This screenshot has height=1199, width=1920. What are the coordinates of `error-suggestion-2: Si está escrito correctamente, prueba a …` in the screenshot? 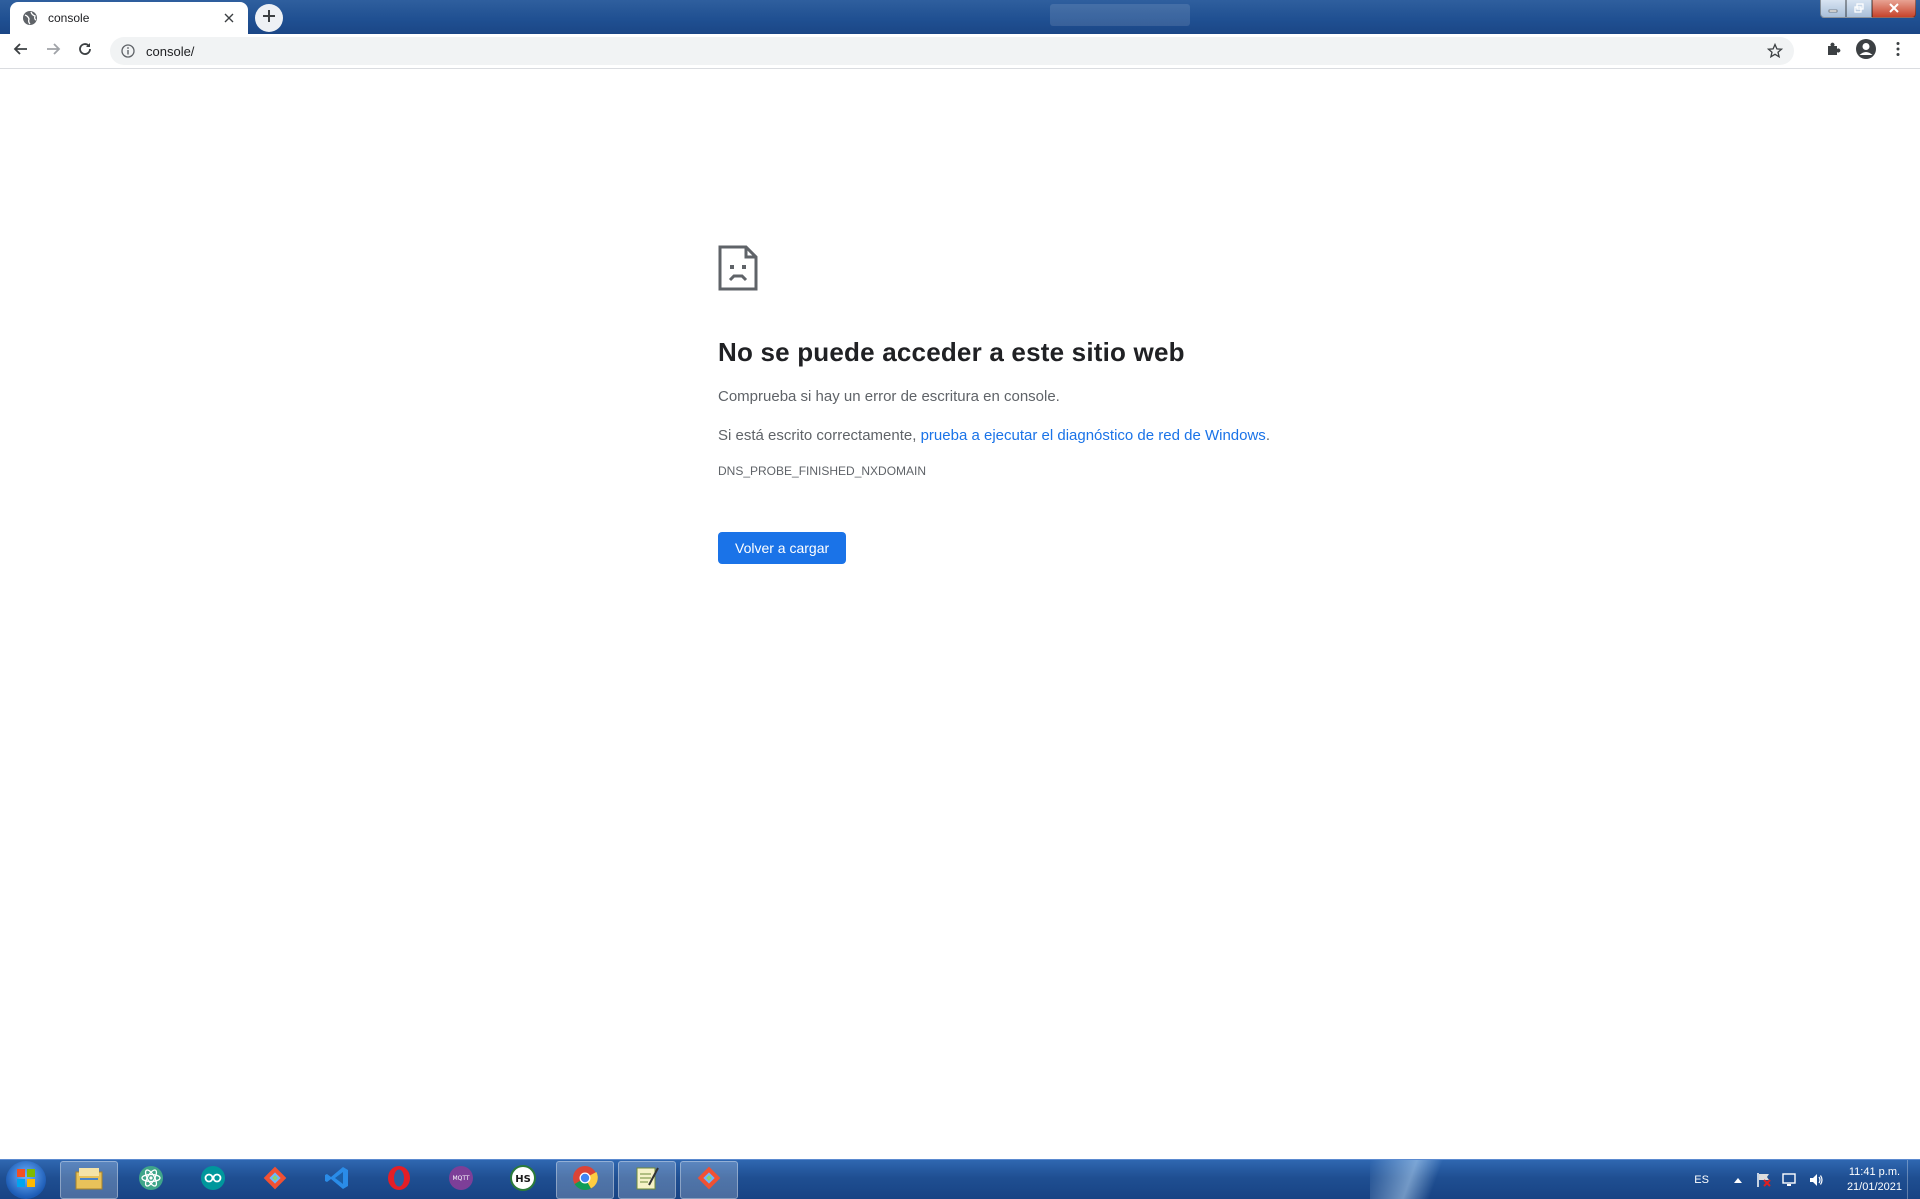 It's located at (1038, 436).